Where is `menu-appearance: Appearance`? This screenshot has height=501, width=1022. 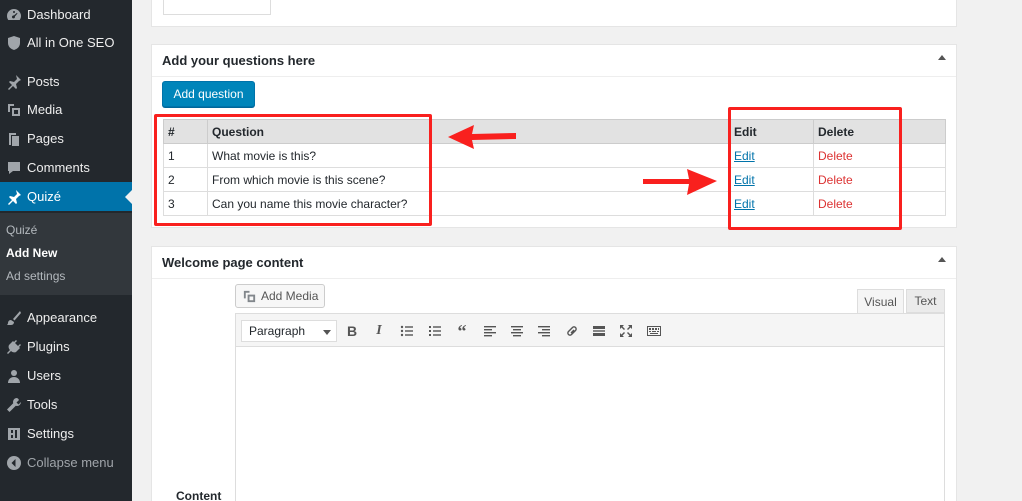
menu-appearance: Appearance is located at coordinates (66, 317).